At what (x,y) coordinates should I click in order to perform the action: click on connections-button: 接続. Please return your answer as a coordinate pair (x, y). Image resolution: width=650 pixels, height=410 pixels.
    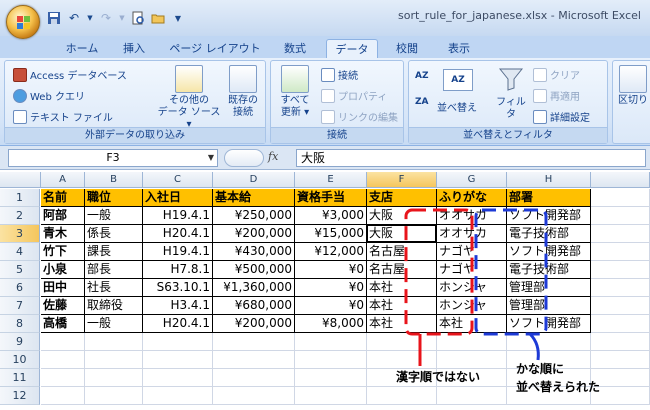
    Looking at the image, I should click on (339, 74).